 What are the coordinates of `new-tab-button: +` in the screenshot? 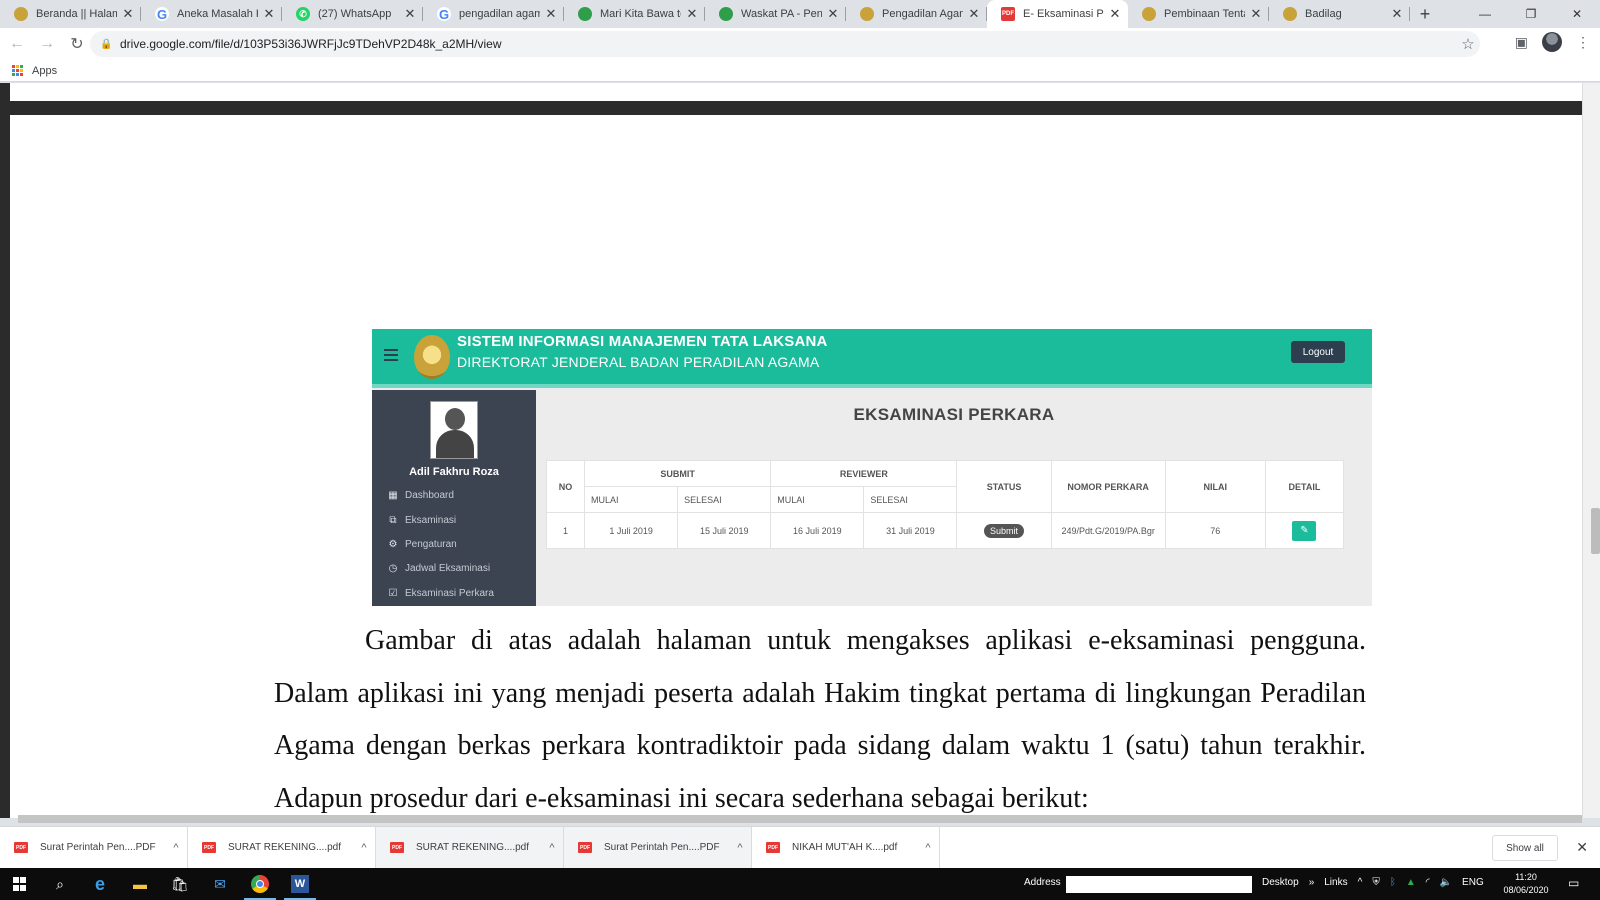 It's located at (1425, 14).